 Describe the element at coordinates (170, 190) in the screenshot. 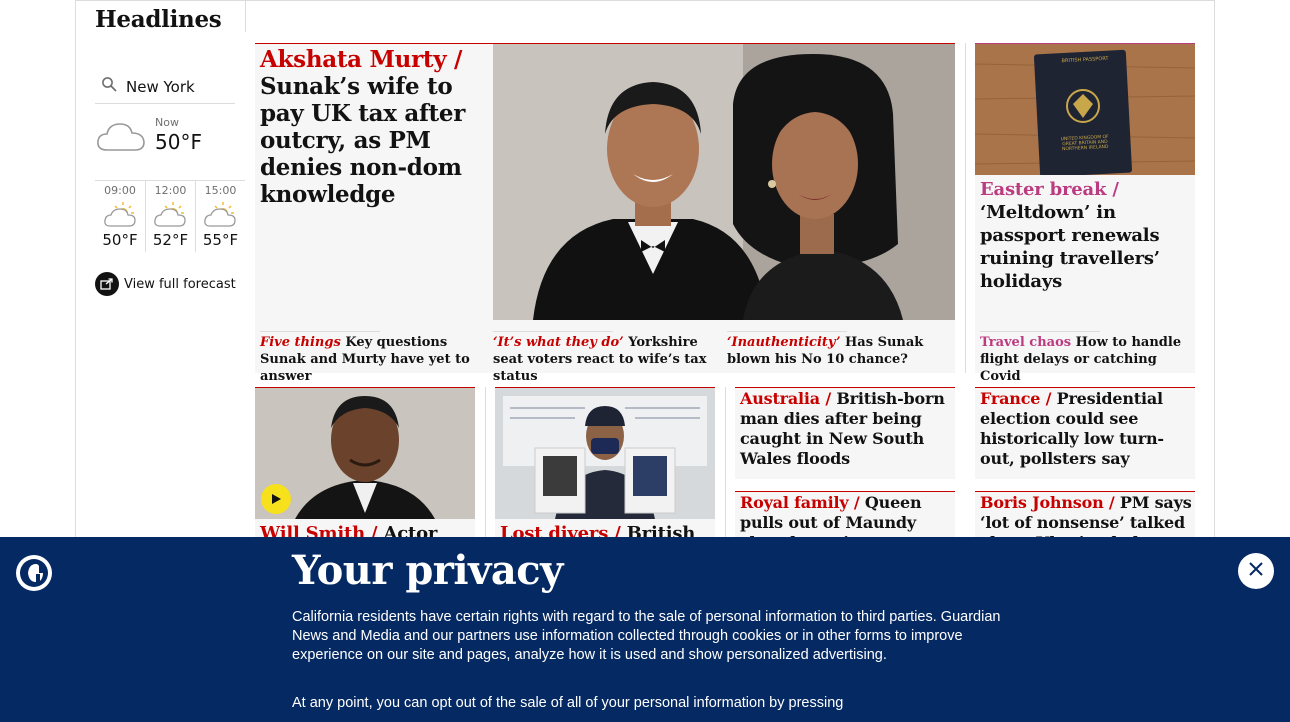

I see `weather-hour-time: 12:00` at that location.